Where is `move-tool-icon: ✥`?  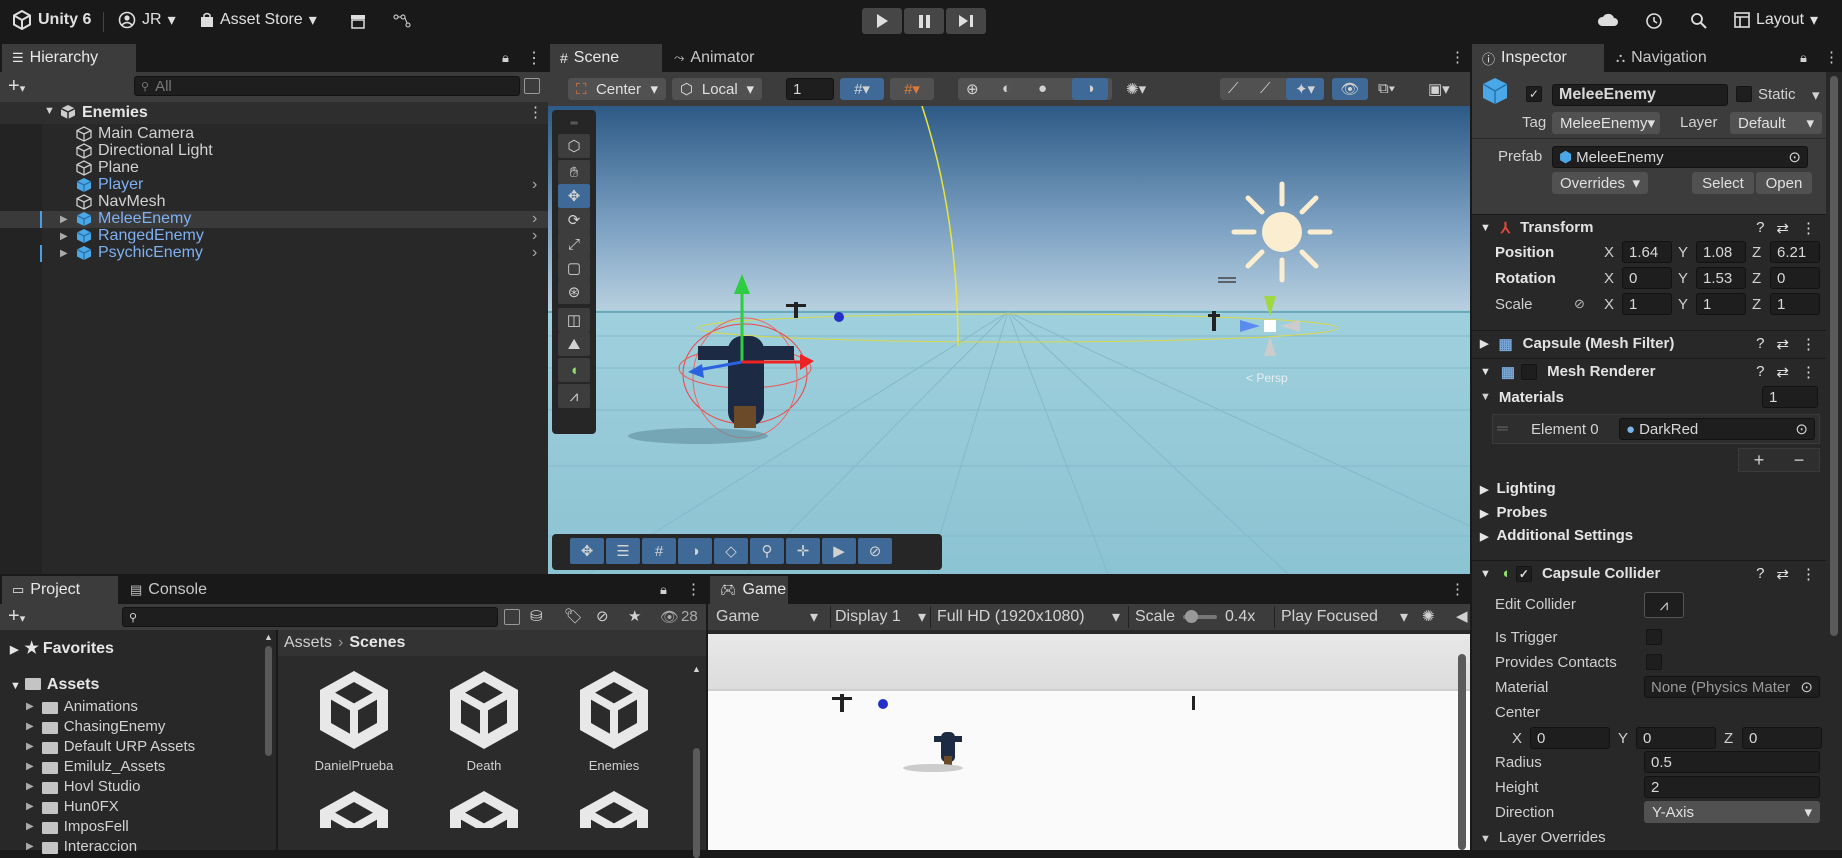
move-tool-icon: ✥ is located at coordinates (574, 196).